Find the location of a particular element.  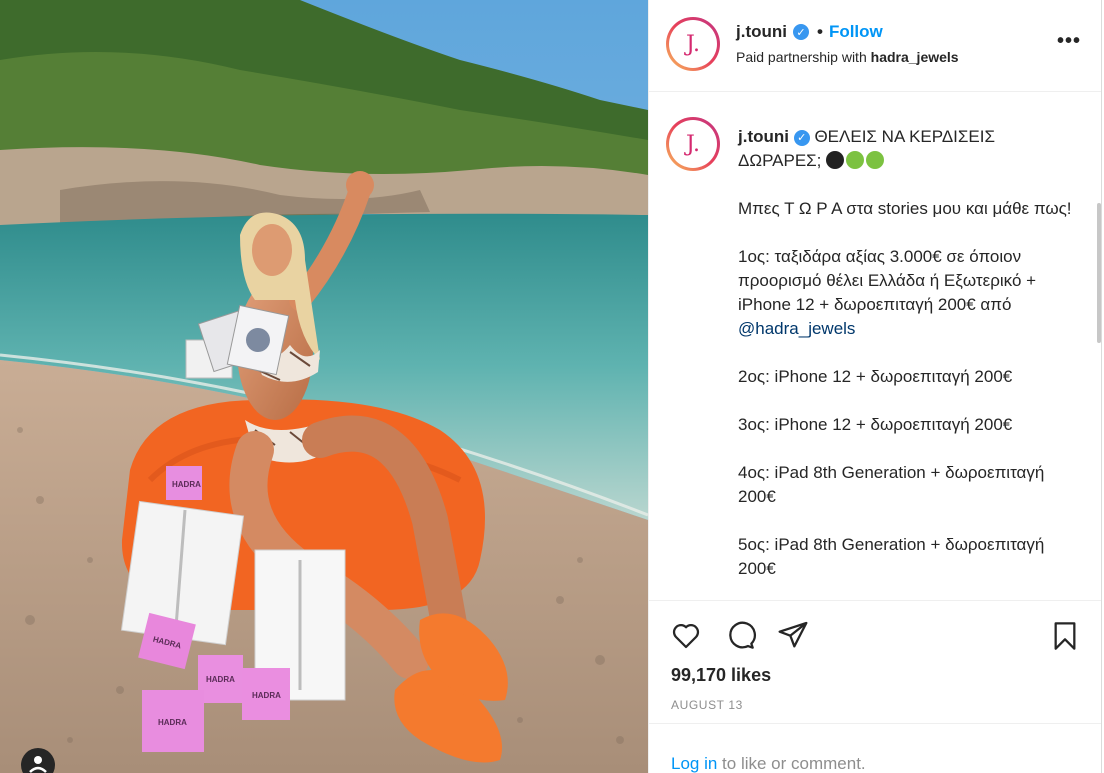

more-options-button: ••• is located at coordinates (1069, 41).